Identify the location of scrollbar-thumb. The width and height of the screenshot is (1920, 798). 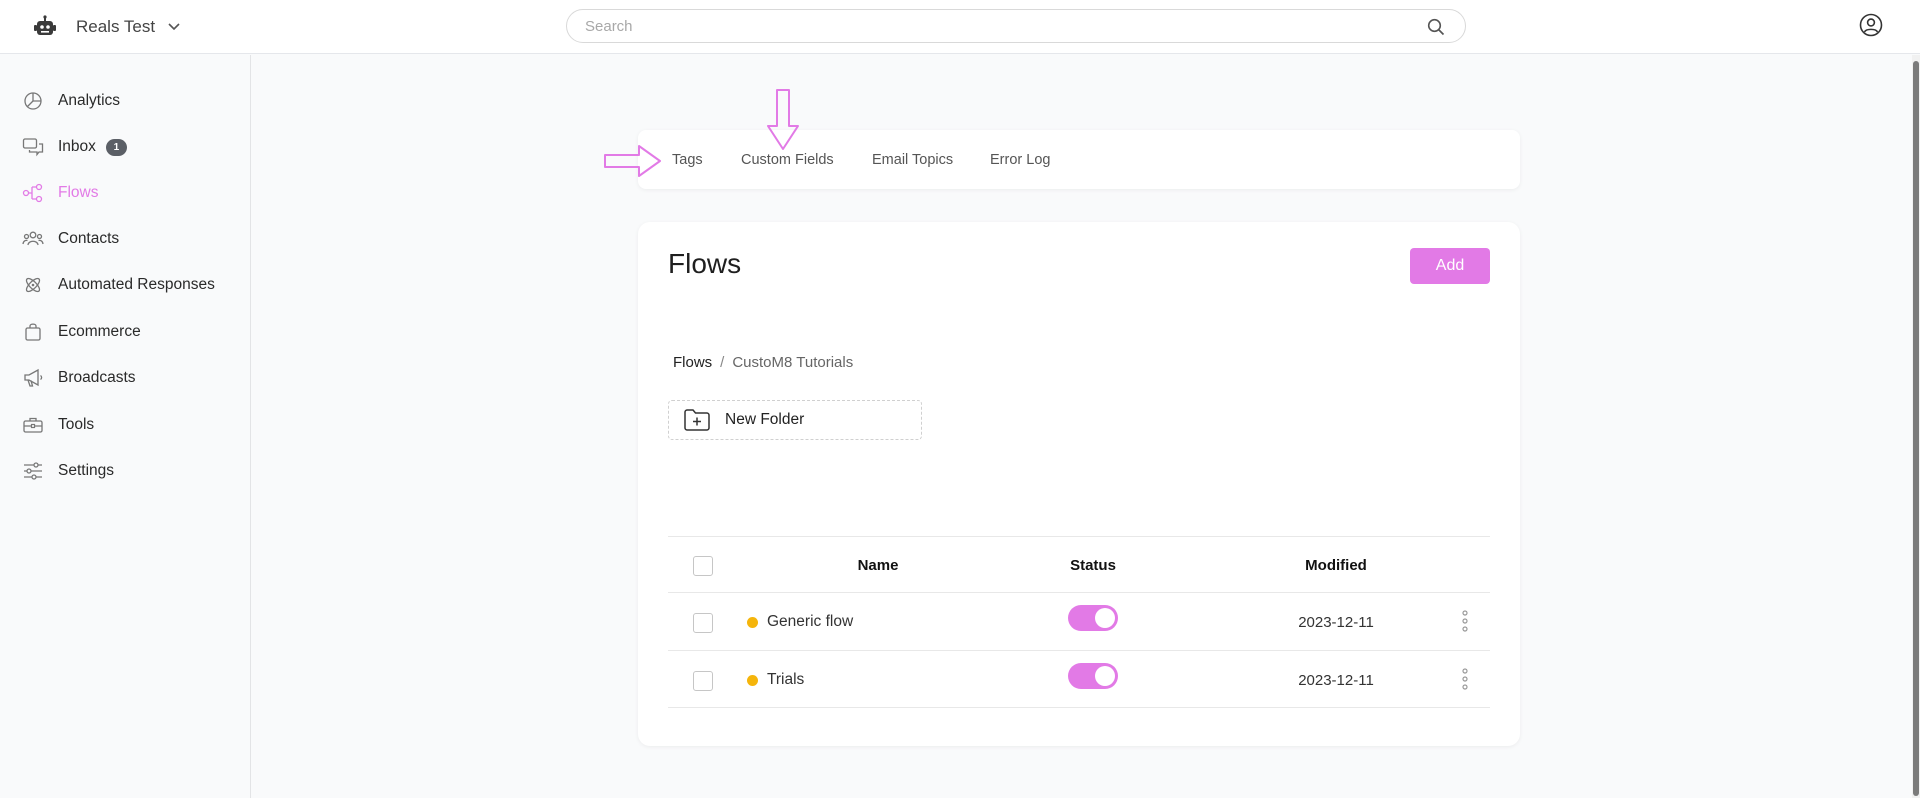
(1916, 428).